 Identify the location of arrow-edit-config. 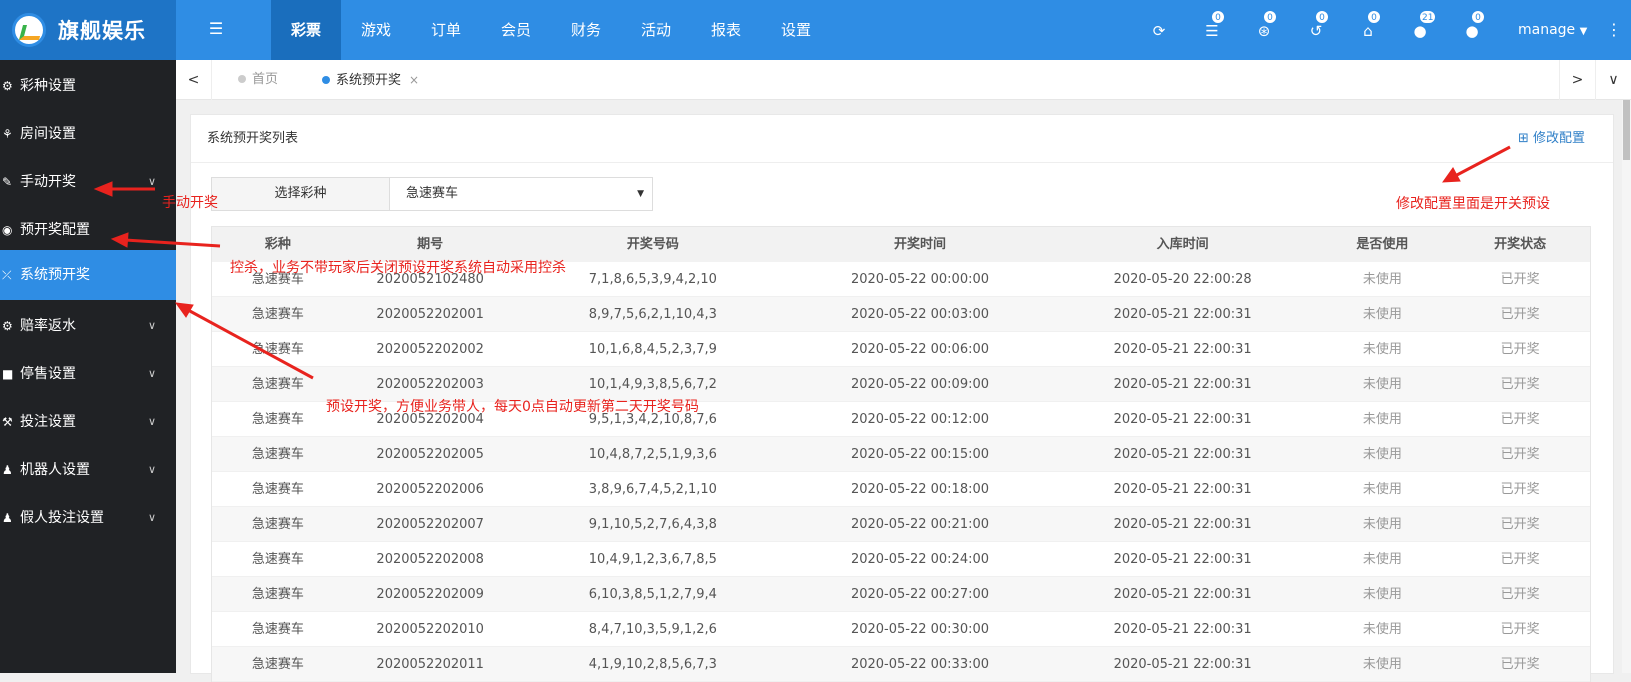
(1482, 161).